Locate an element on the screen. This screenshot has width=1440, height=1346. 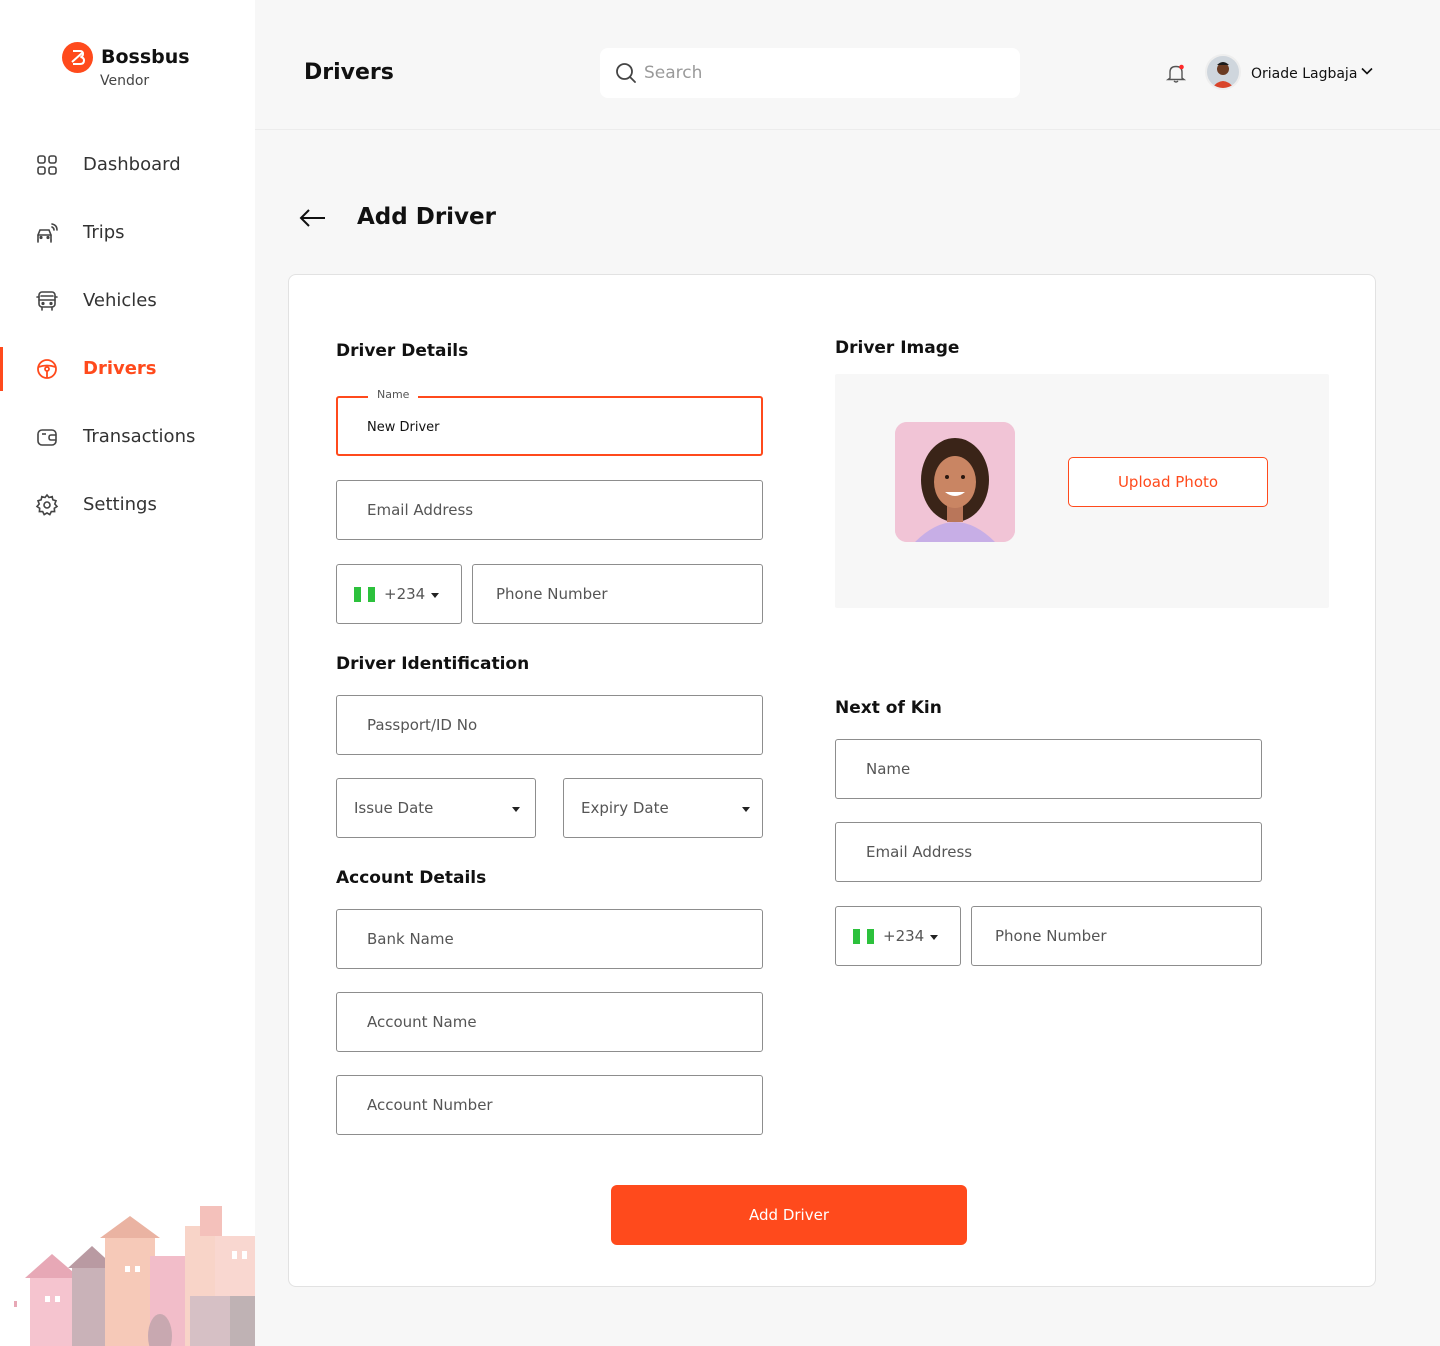
city-illustration is located at coordinates (134, 1276).